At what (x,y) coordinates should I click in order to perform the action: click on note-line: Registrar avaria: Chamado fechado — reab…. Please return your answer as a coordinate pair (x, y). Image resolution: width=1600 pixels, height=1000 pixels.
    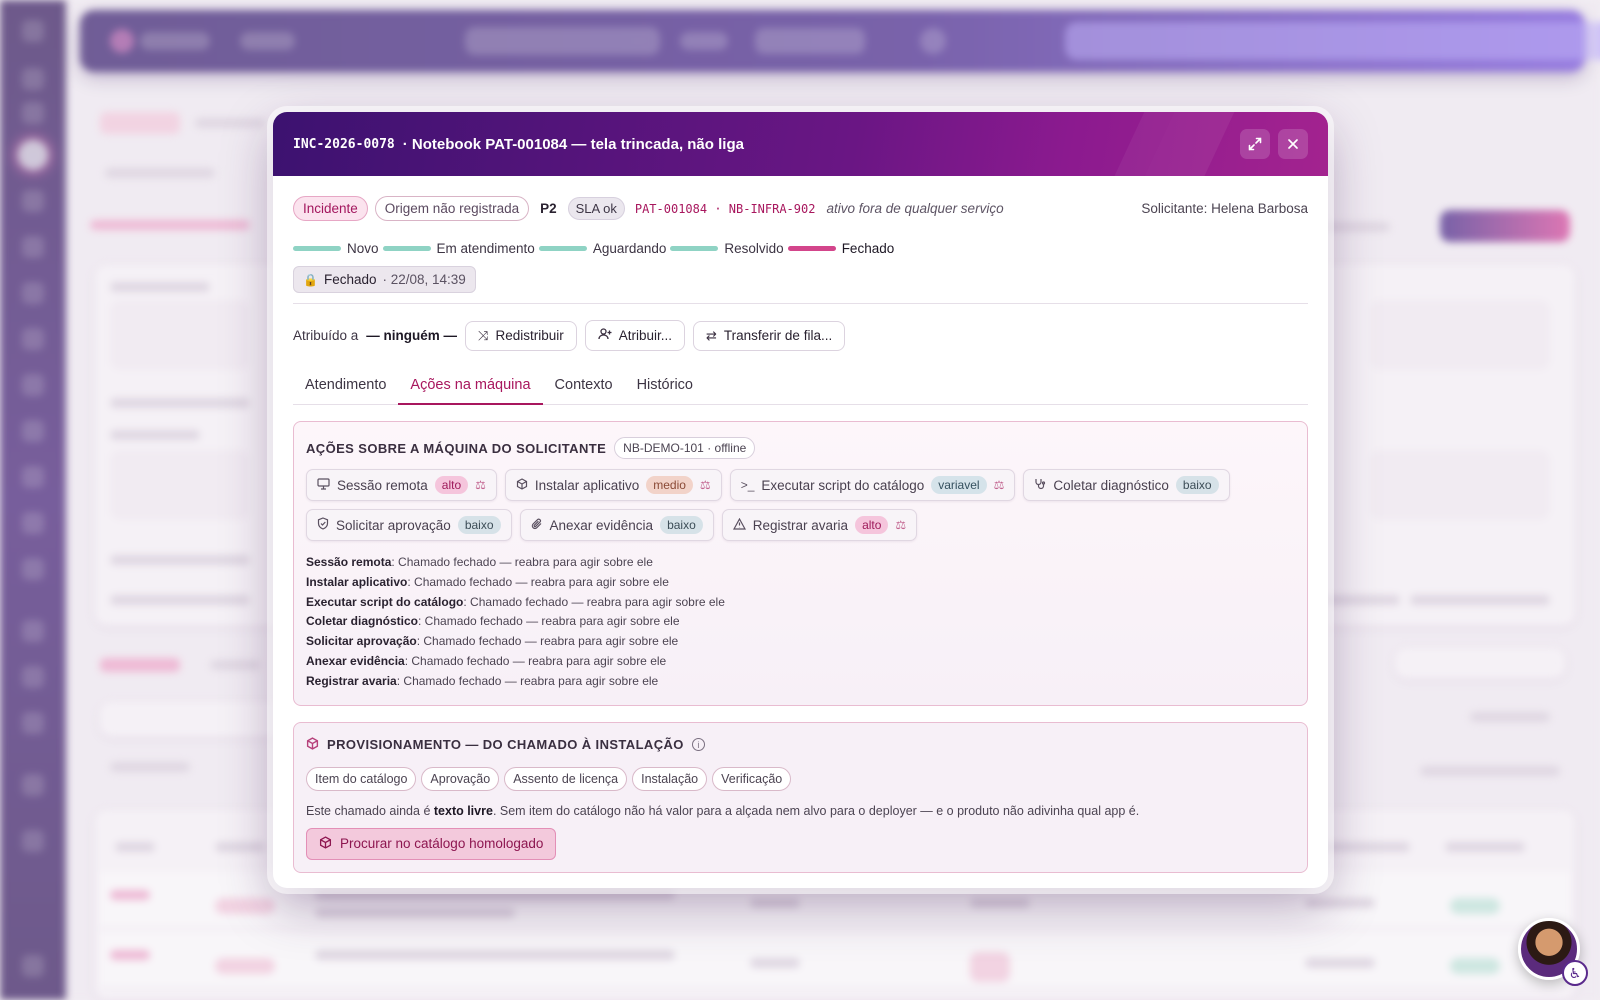
    Looking at the image, I should click on (482, 680).